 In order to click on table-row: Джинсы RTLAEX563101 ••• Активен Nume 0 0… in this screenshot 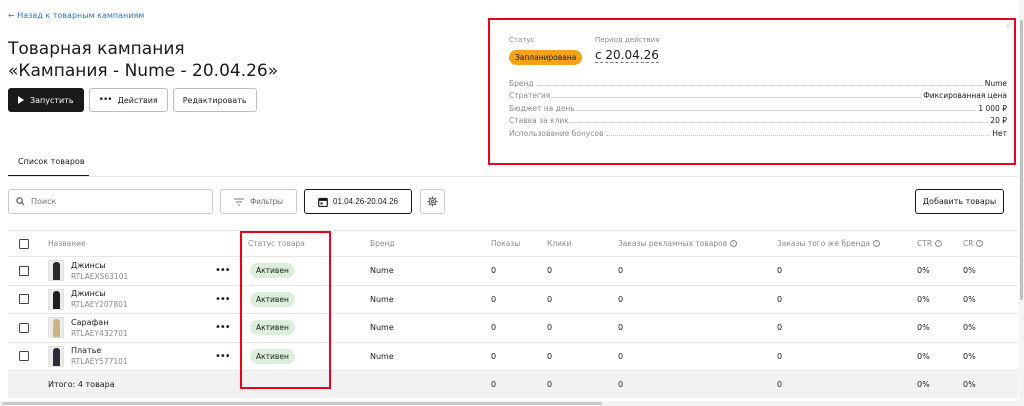, I will do `click(513, 271)`.